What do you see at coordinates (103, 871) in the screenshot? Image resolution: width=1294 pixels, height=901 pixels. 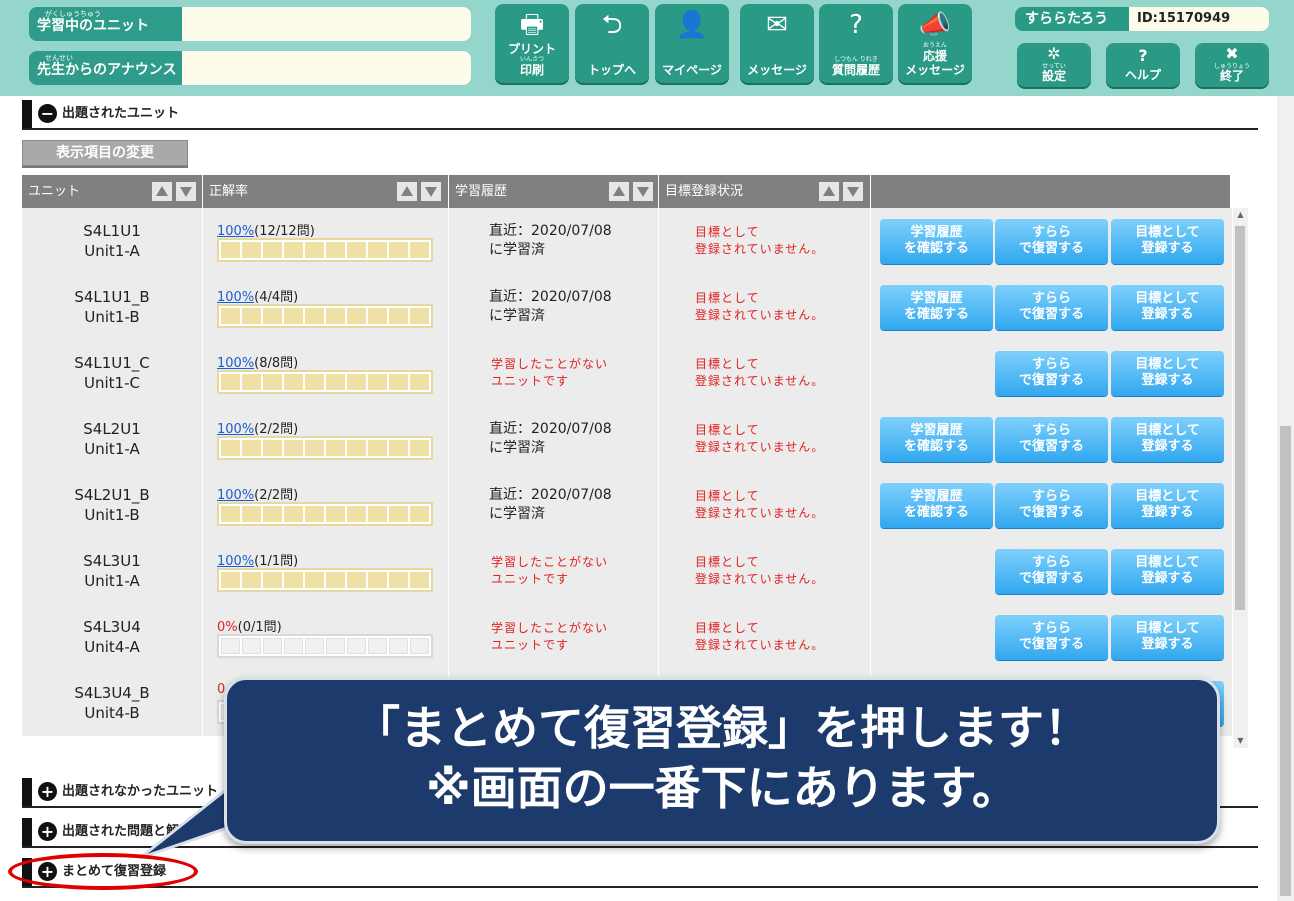 I see `highlight-circle` at bounding box center [103, 871].